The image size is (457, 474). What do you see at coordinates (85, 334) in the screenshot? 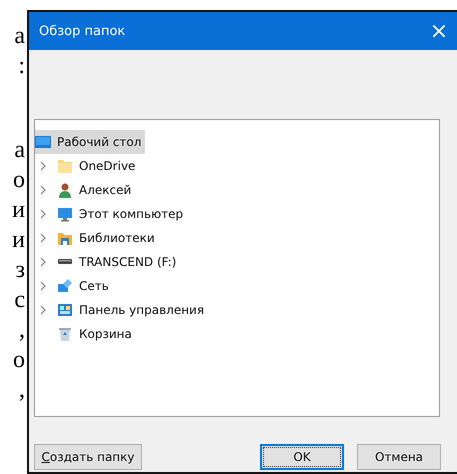
I see `tree-item: Корзина` at bounding box center [85, 334].